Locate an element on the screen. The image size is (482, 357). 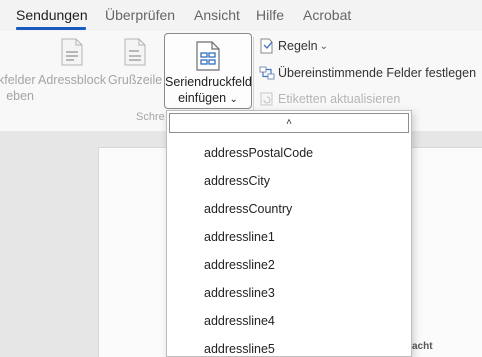
tab-hilfe: Hilfe is located at coordinates (270, 15).